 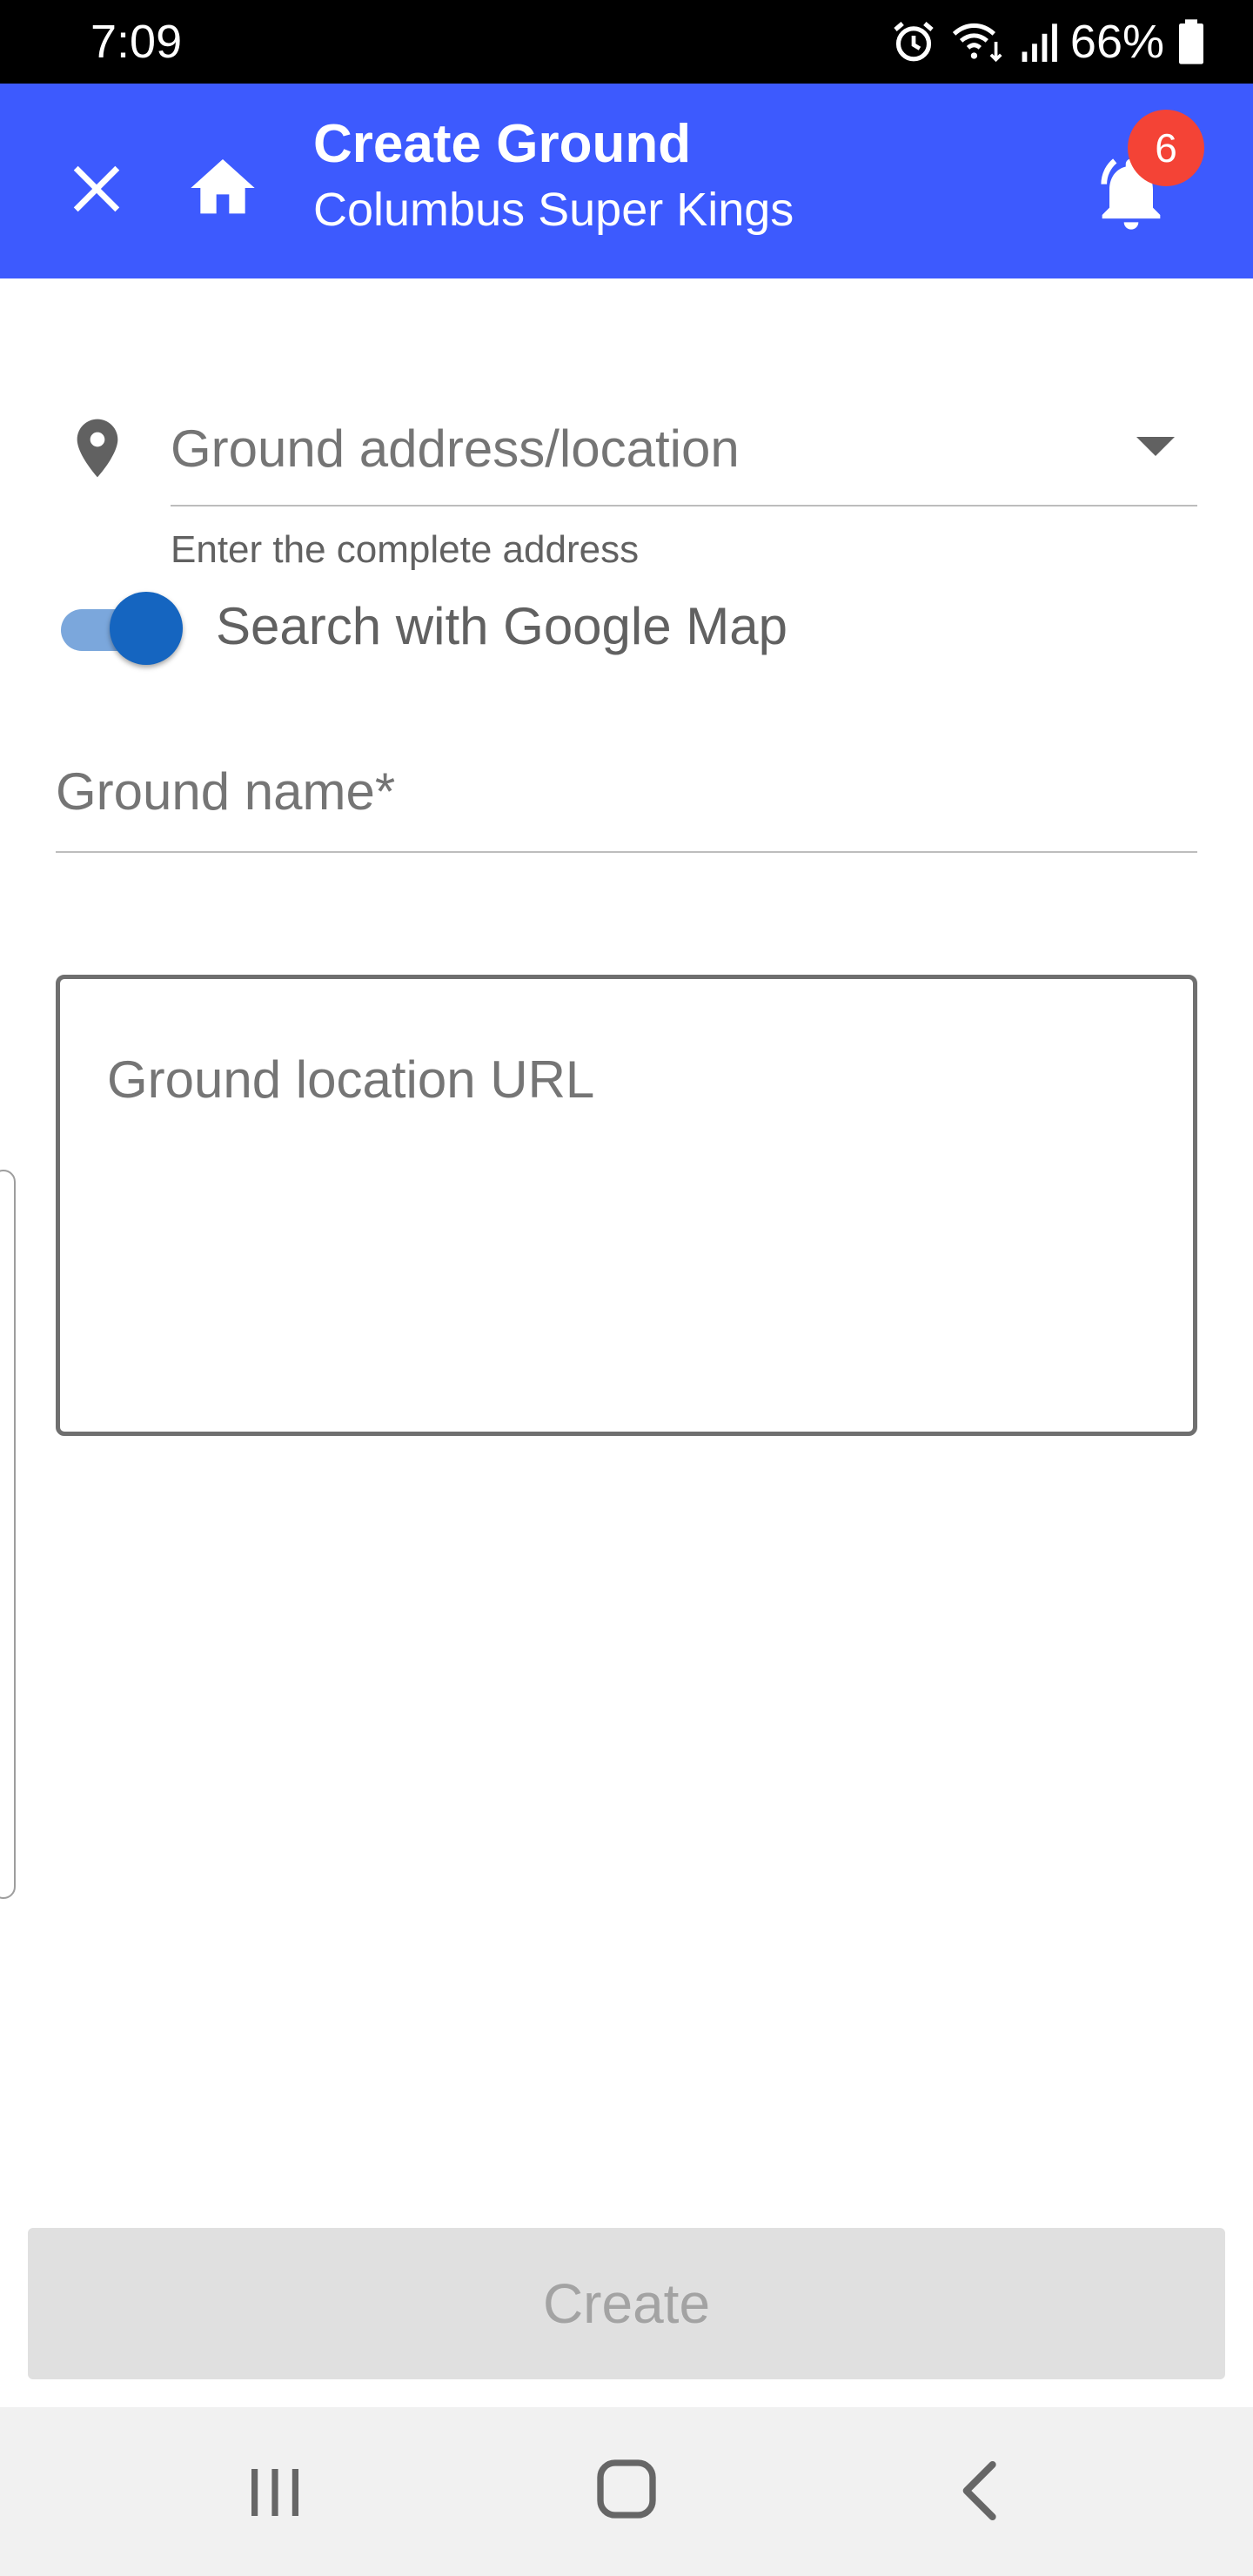 I want to click on system-nav-bar, so click(x=626, y=2492).